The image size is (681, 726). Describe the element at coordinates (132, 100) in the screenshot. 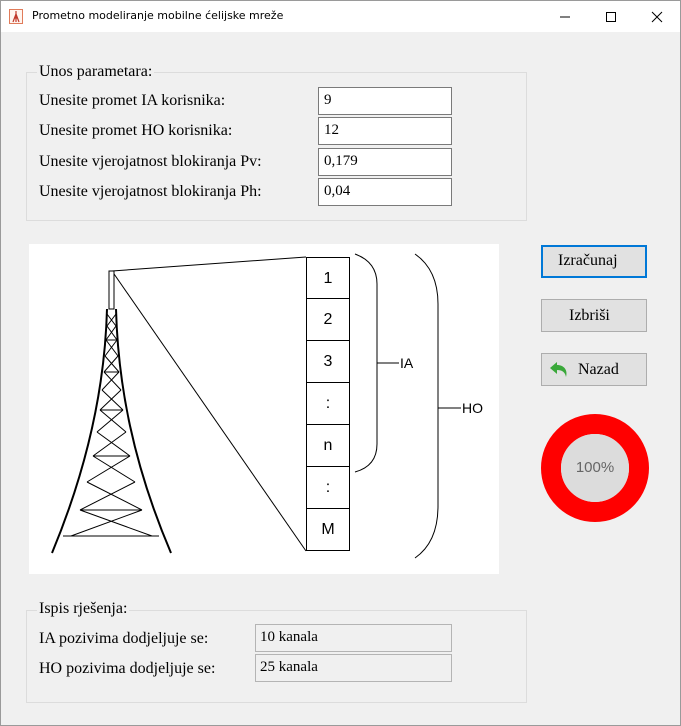

I see `ia-traffic-label: Unesite promet IA korisnika:` at that location.